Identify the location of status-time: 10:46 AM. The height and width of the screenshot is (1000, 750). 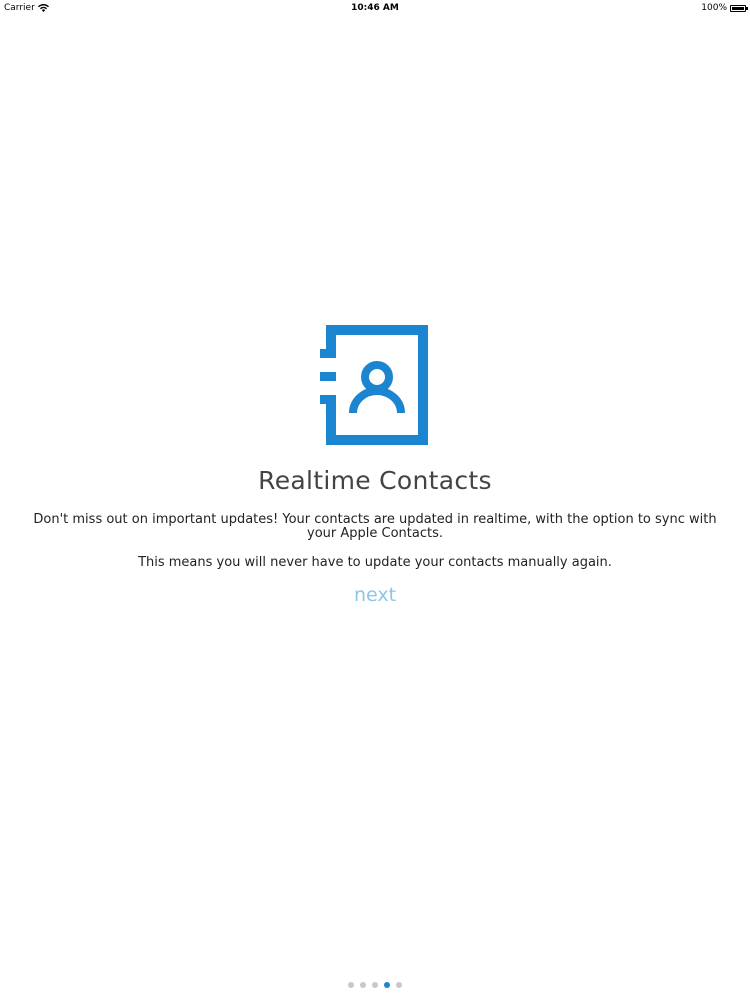
(375, 8).